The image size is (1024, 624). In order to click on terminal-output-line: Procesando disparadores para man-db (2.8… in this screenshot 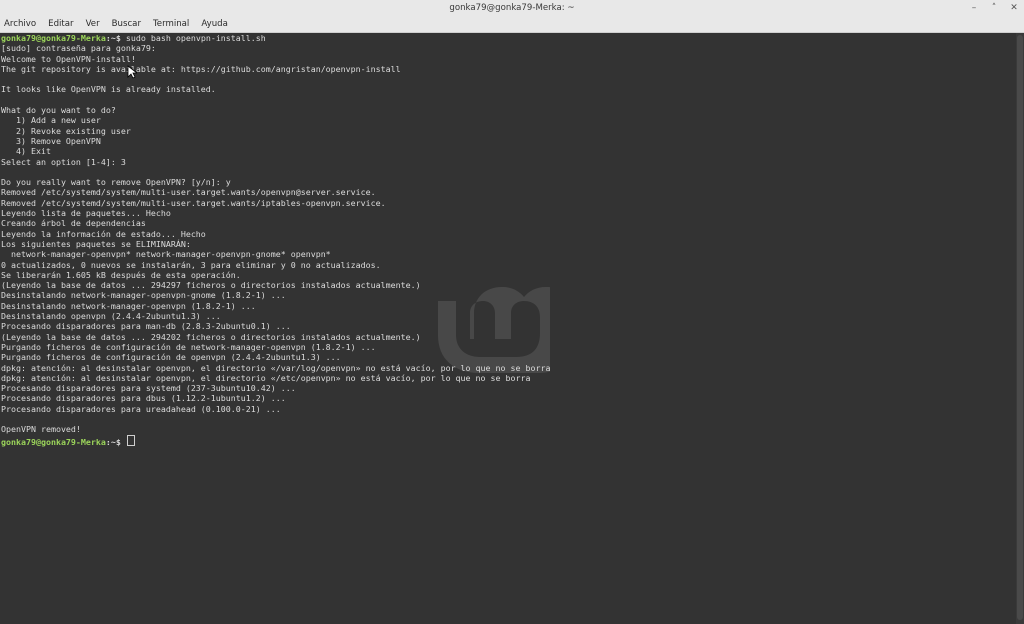, I will do `click(146, 326)`.